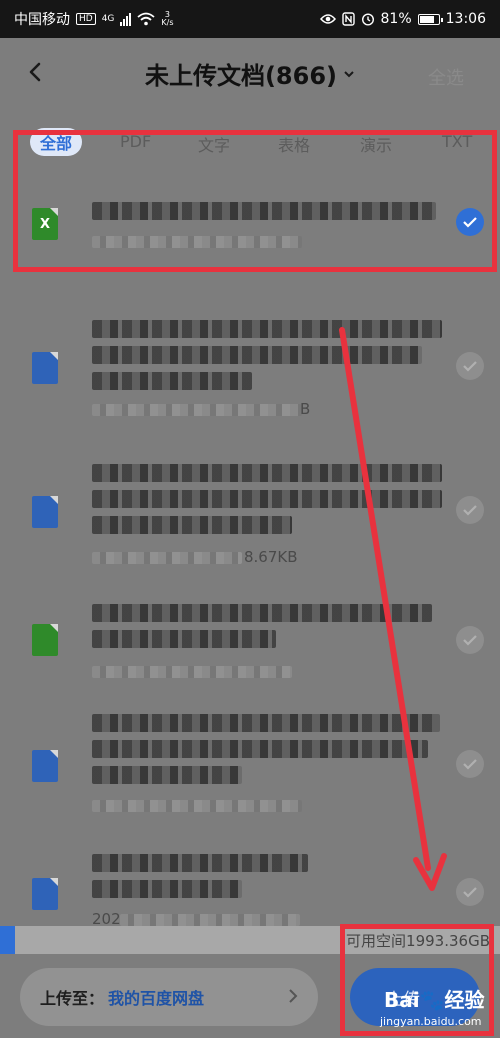 The image size is (500, 1038). What do you see at coordinates (271, 557) in the screenshot?
I see `file-size: 8.67KB` at bounding box center [271, 557].